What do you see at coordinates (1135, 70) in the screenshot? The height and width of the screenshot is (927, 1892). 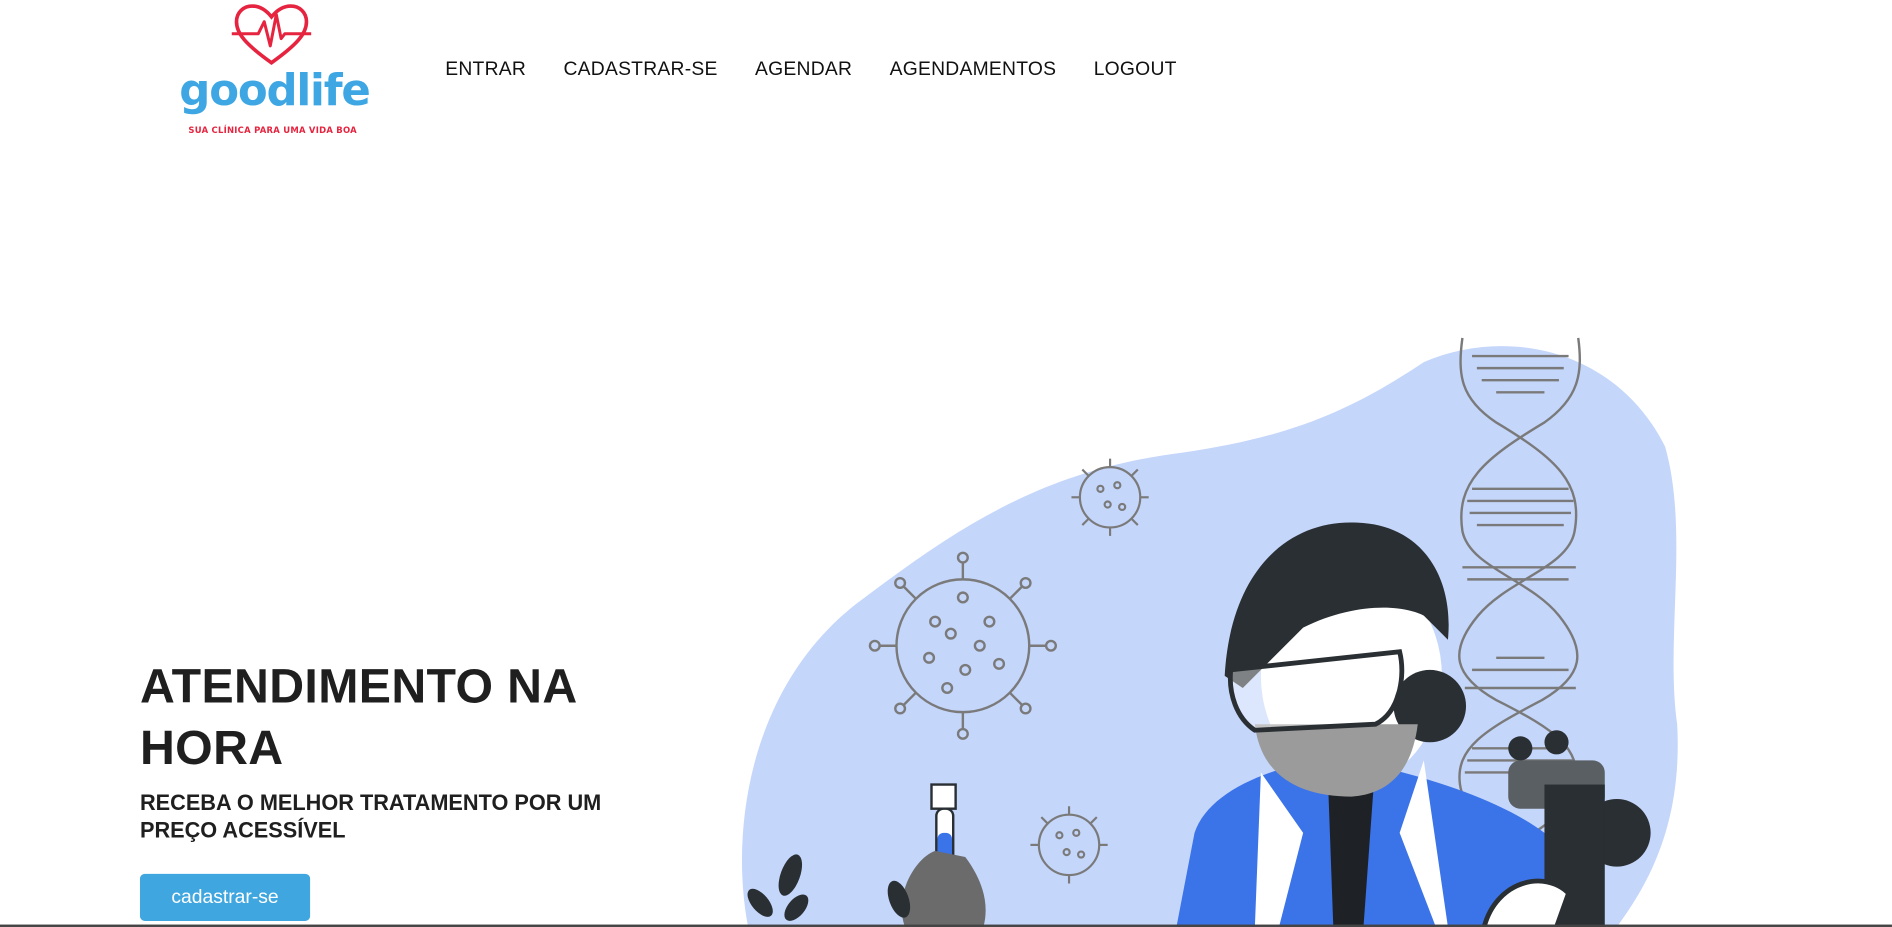 I see `nav-logout: LOGOUT` at bounding box center [1135, 70].